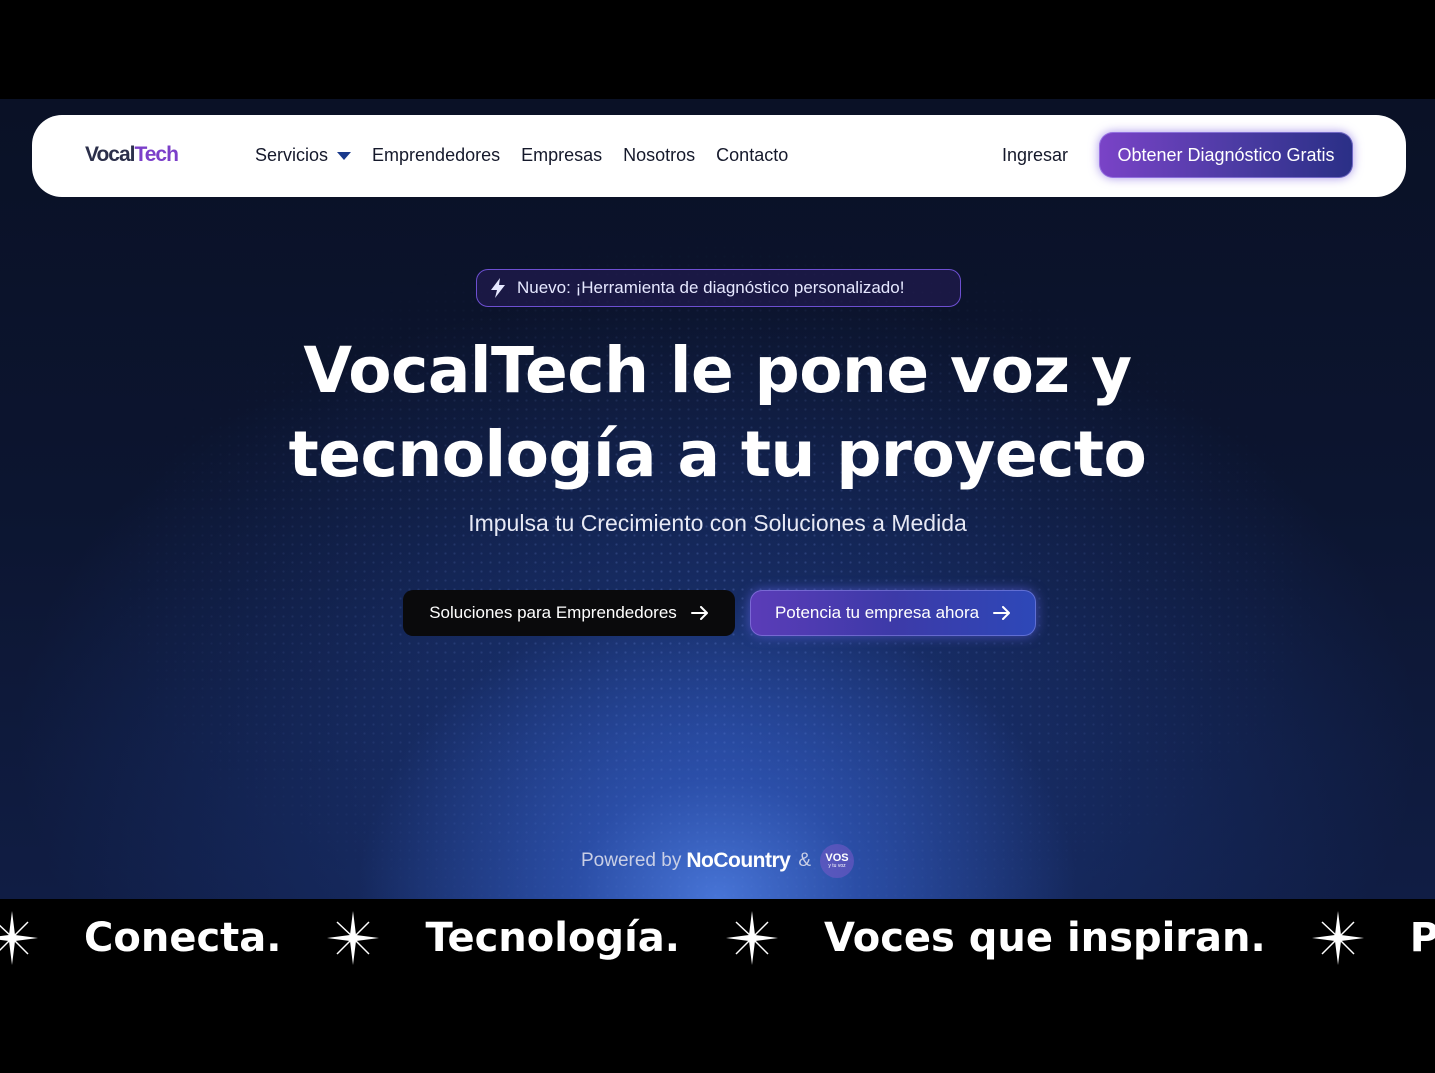 This screenshot has height=1073, width=1435. What do you see at coordinates (877, 612) in the screenshot?
I see `button-label: Potencia tu empresa ahora` at bounding box center [877, 612].